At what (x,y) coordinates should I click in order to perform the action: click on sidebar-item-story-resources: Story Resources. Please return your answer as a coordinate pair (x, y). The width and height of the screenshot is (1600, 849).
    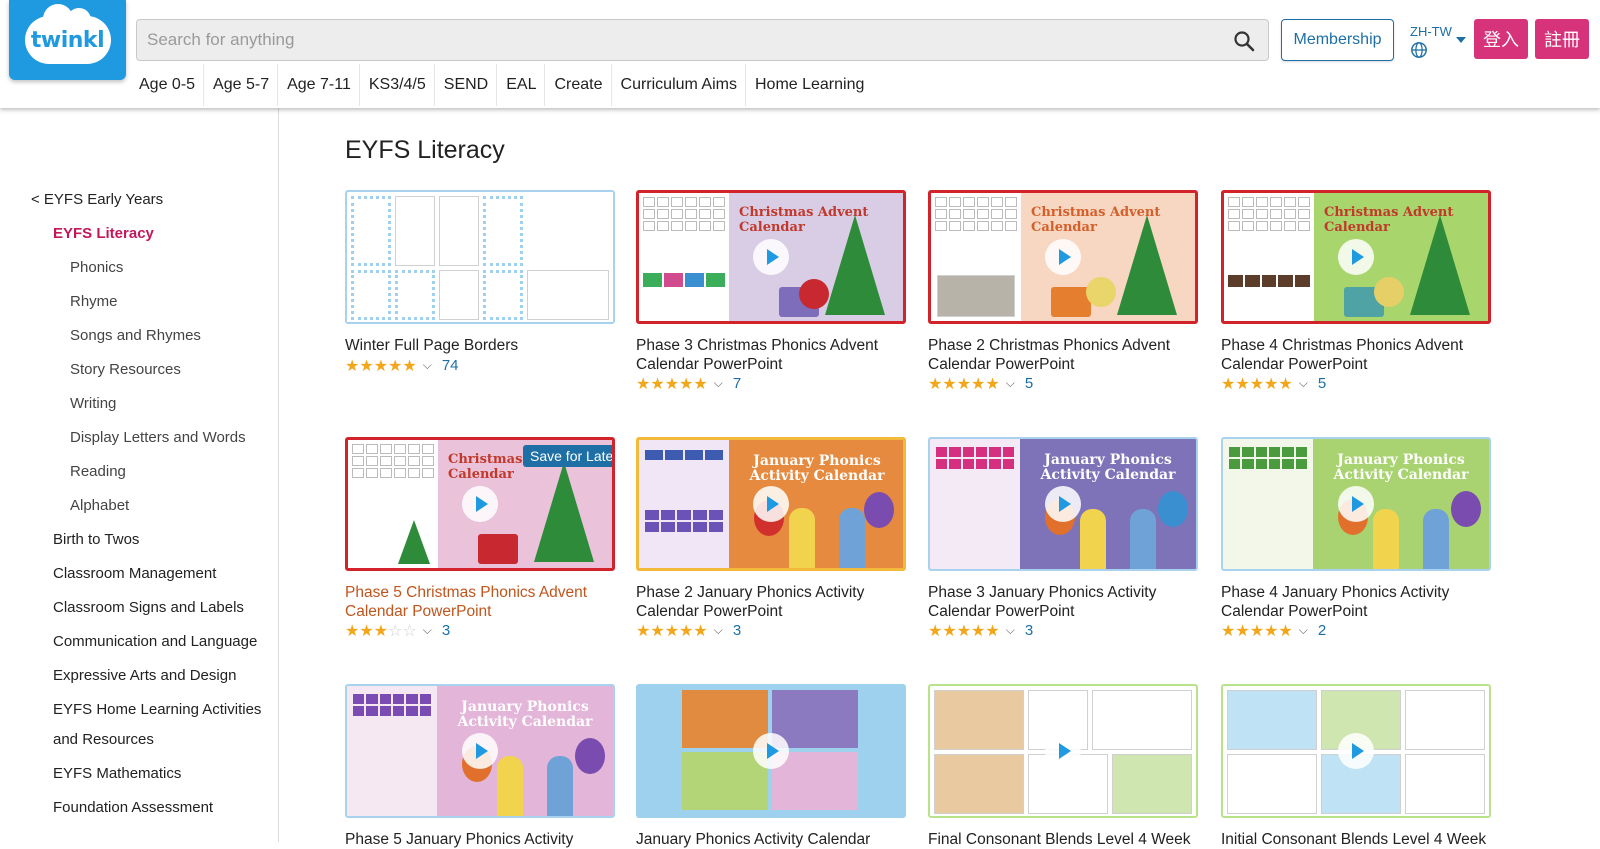
    Looking at the image, I should click on (125, 369).